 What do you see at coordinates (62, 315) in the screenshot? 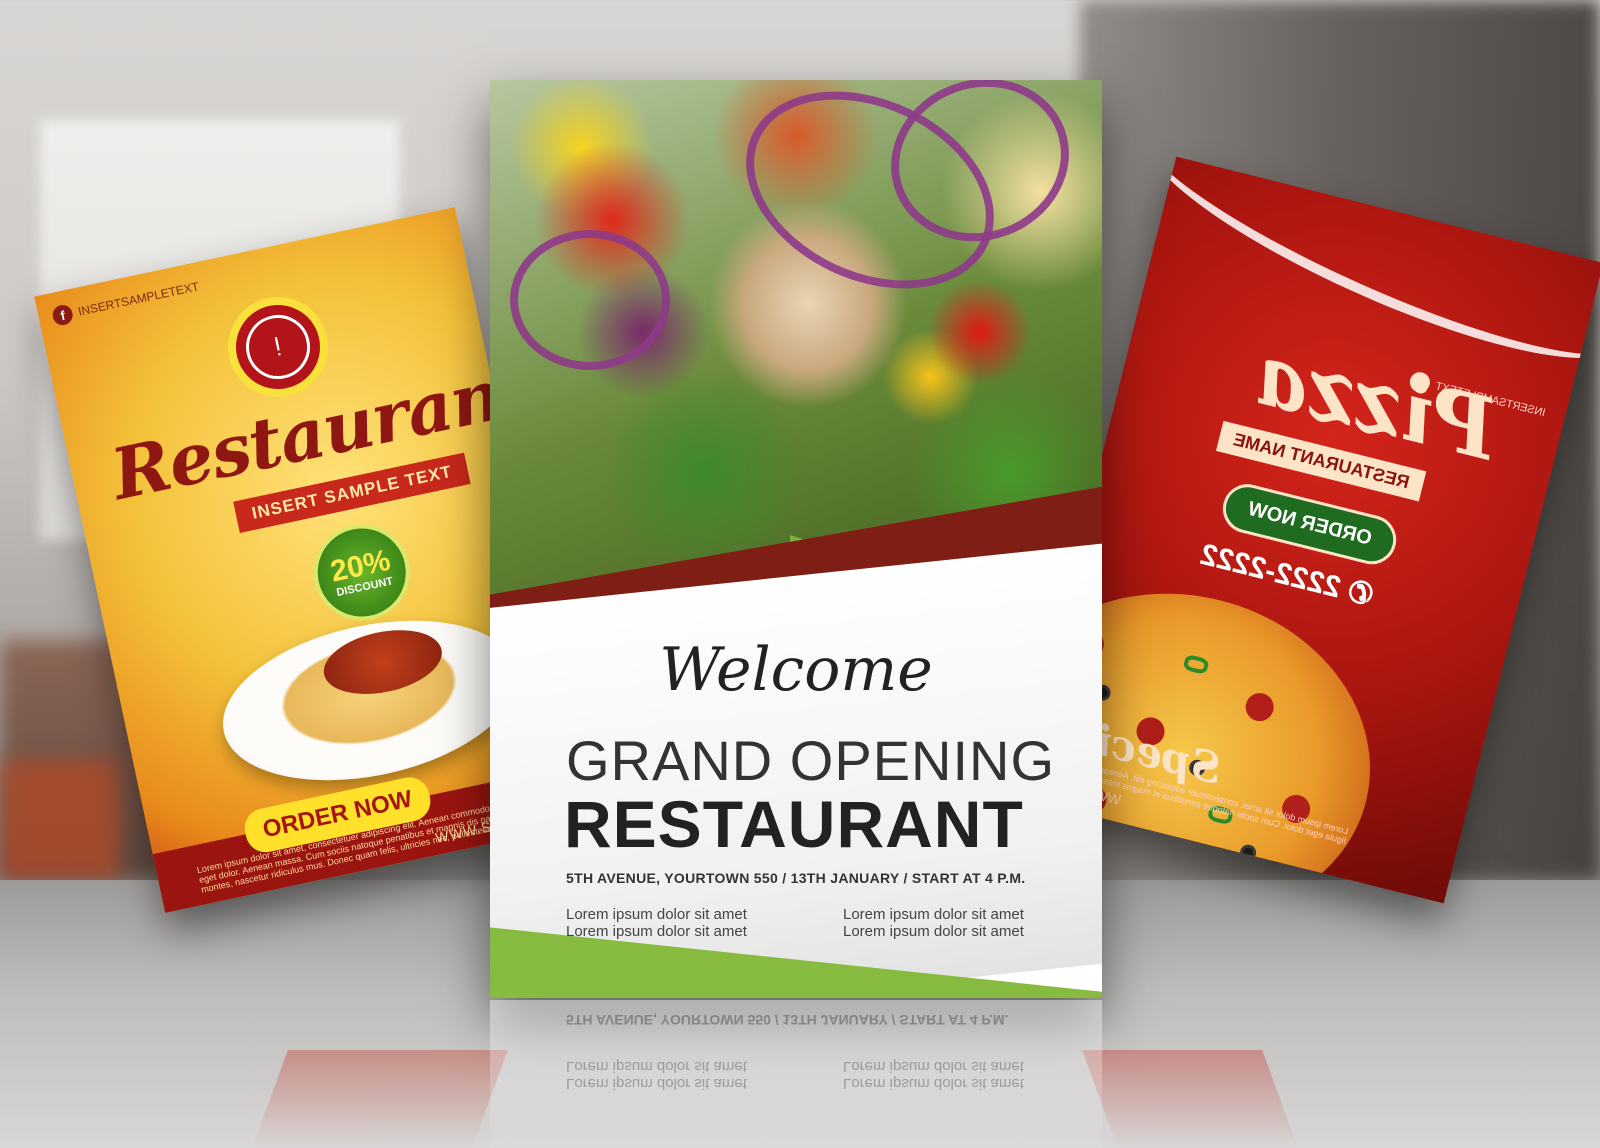
I see `facebook-icon: f` at bounding box center [62, 315].